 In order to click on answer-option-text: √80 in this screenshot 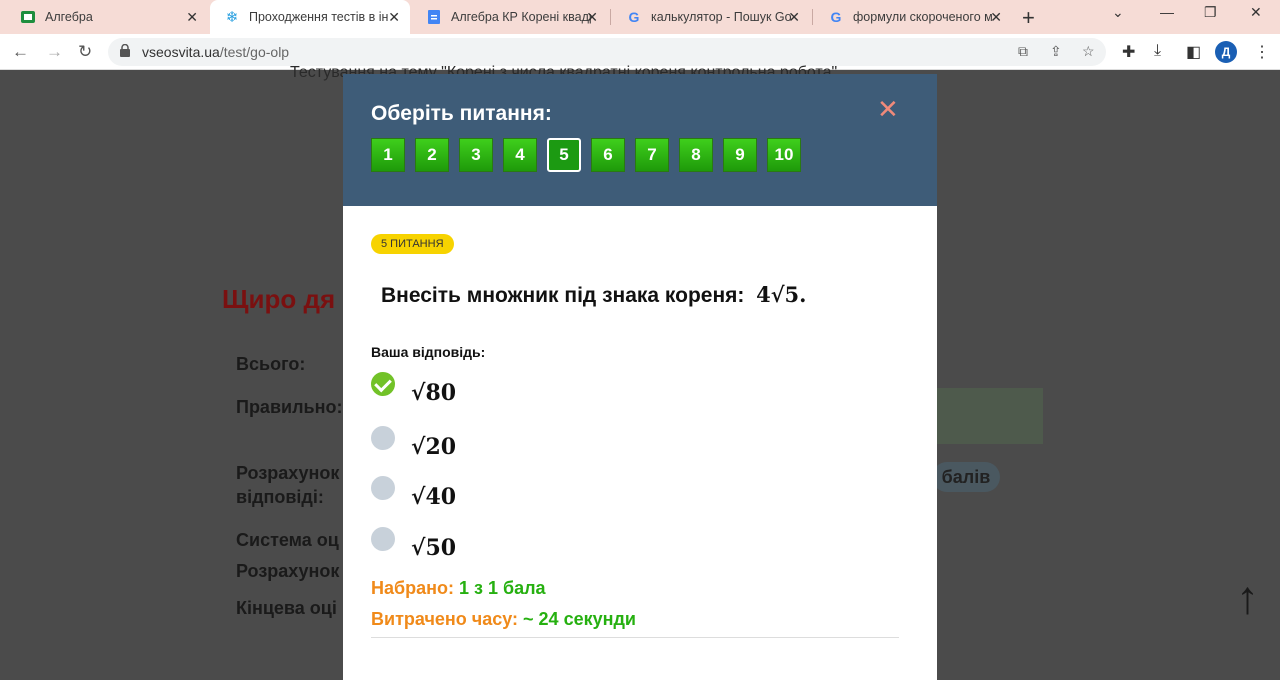, I will do `click(434, 393)`.